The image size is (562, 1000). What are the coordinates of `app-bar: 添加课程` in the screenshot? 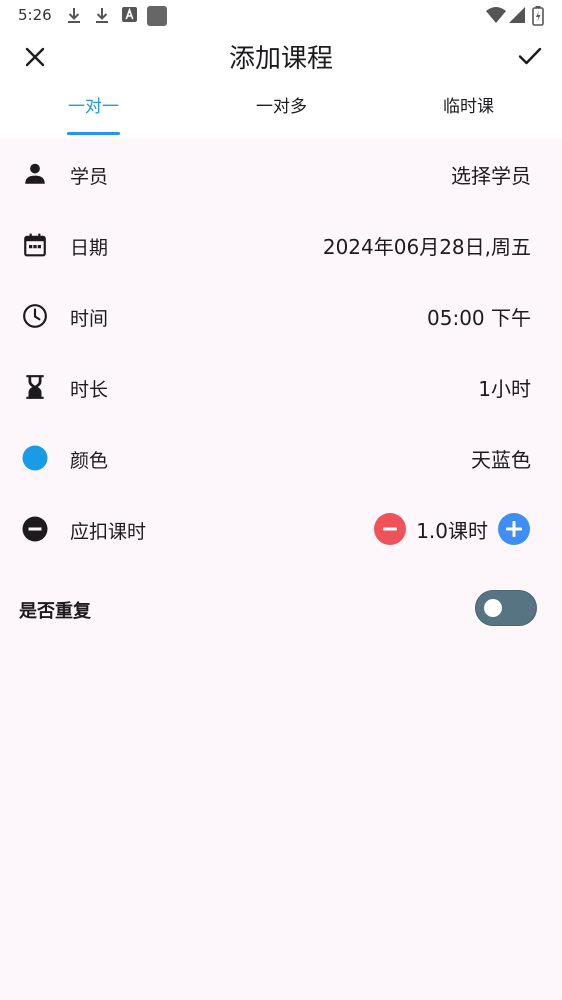 It's located at (281, 58).